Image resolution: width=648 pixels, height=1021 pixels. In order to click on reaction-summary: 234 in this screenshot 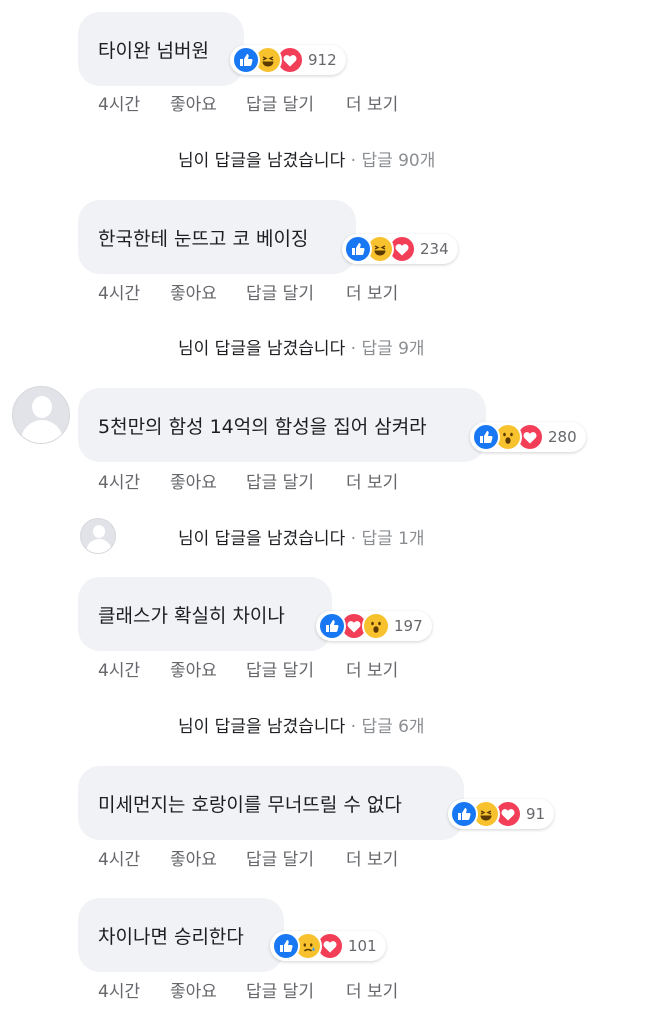, I will do `click(400, 249)`.